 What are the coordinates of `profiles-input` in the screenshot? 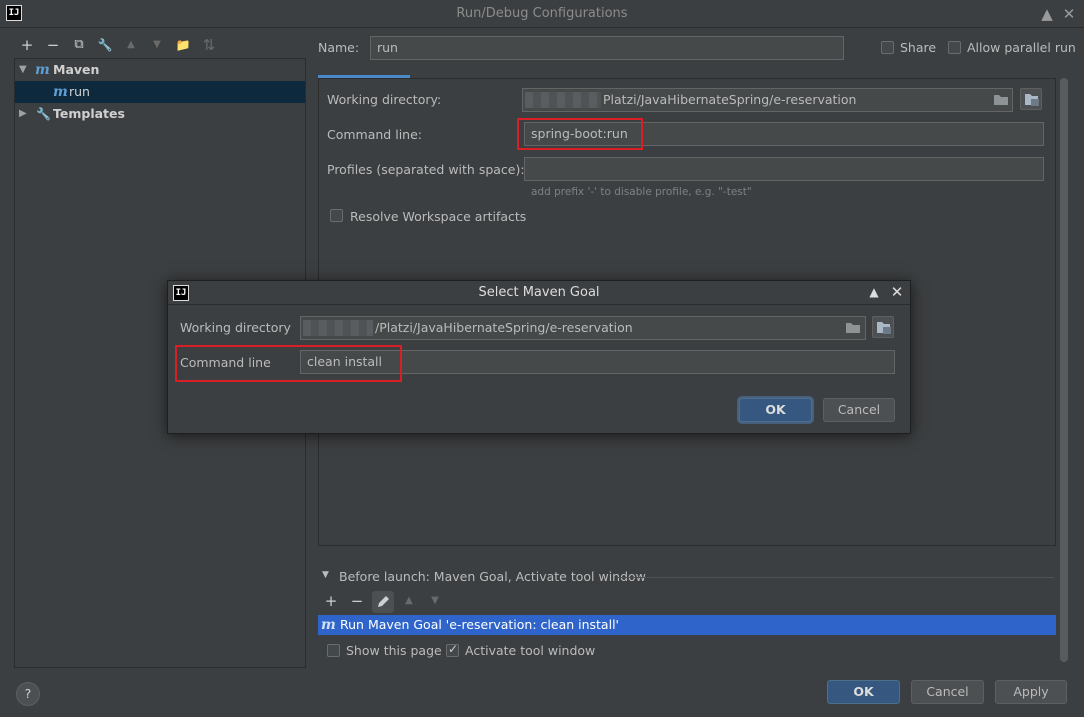 It's located at (784, 169).